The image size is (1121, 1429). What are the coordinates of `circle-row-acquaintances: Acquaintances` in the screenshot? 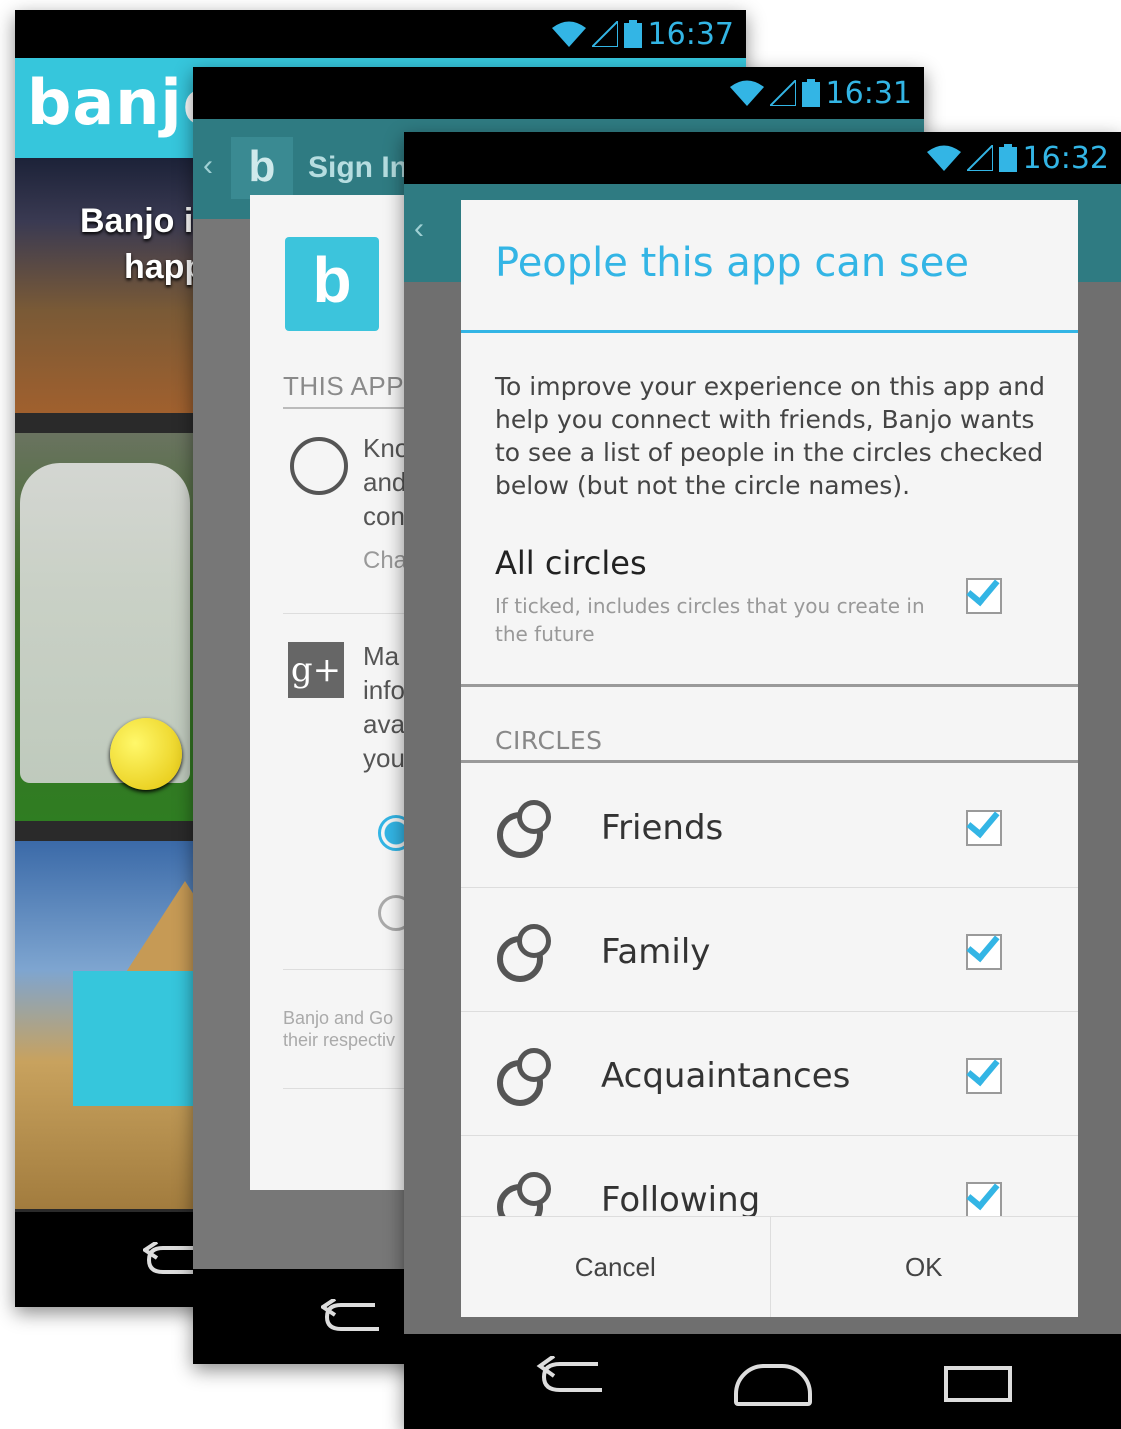 It's located at (769, 1074).